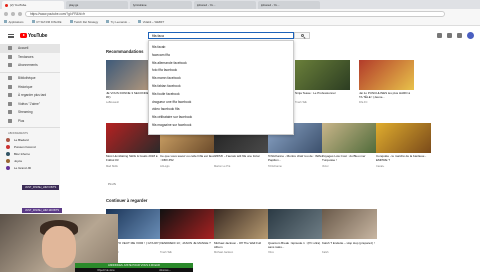 This screenshot has width=480, height=272. I want to click on upload-video-icon, so click(439, 35).